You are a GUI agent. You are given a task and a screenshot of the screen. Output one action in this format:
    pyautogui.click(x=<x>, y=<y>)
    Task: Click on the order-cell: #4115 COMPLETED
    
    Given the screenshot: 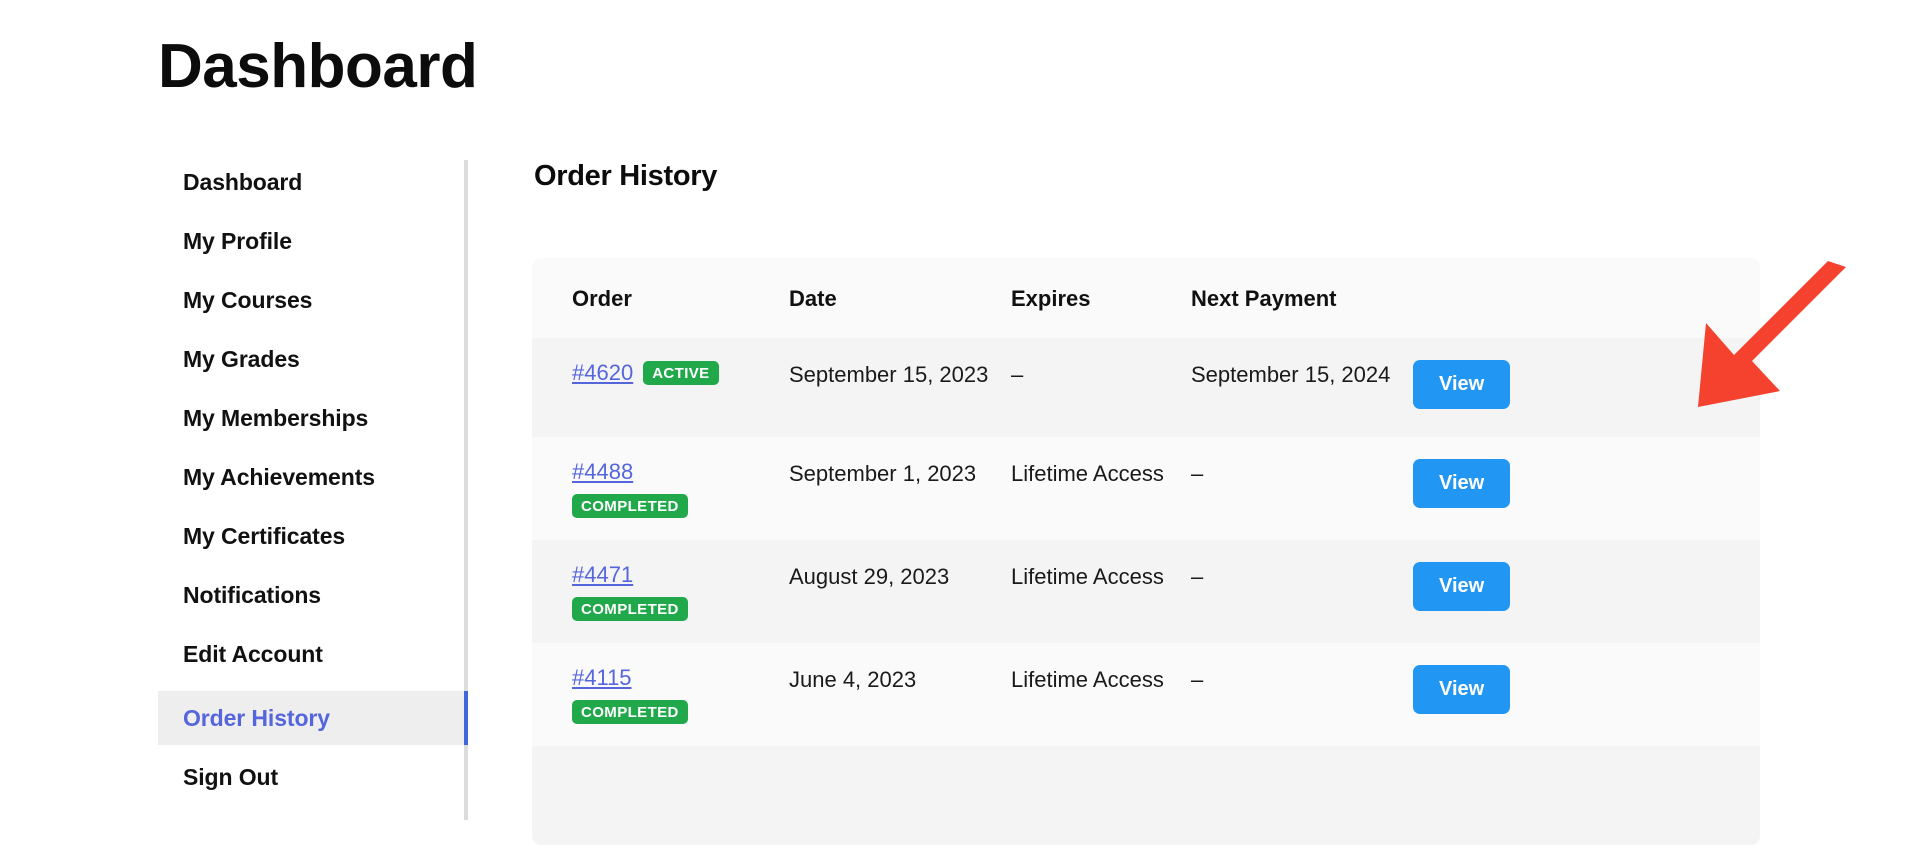 What is the action you would take?
    pyautogui.click(x=680, y=694)
    